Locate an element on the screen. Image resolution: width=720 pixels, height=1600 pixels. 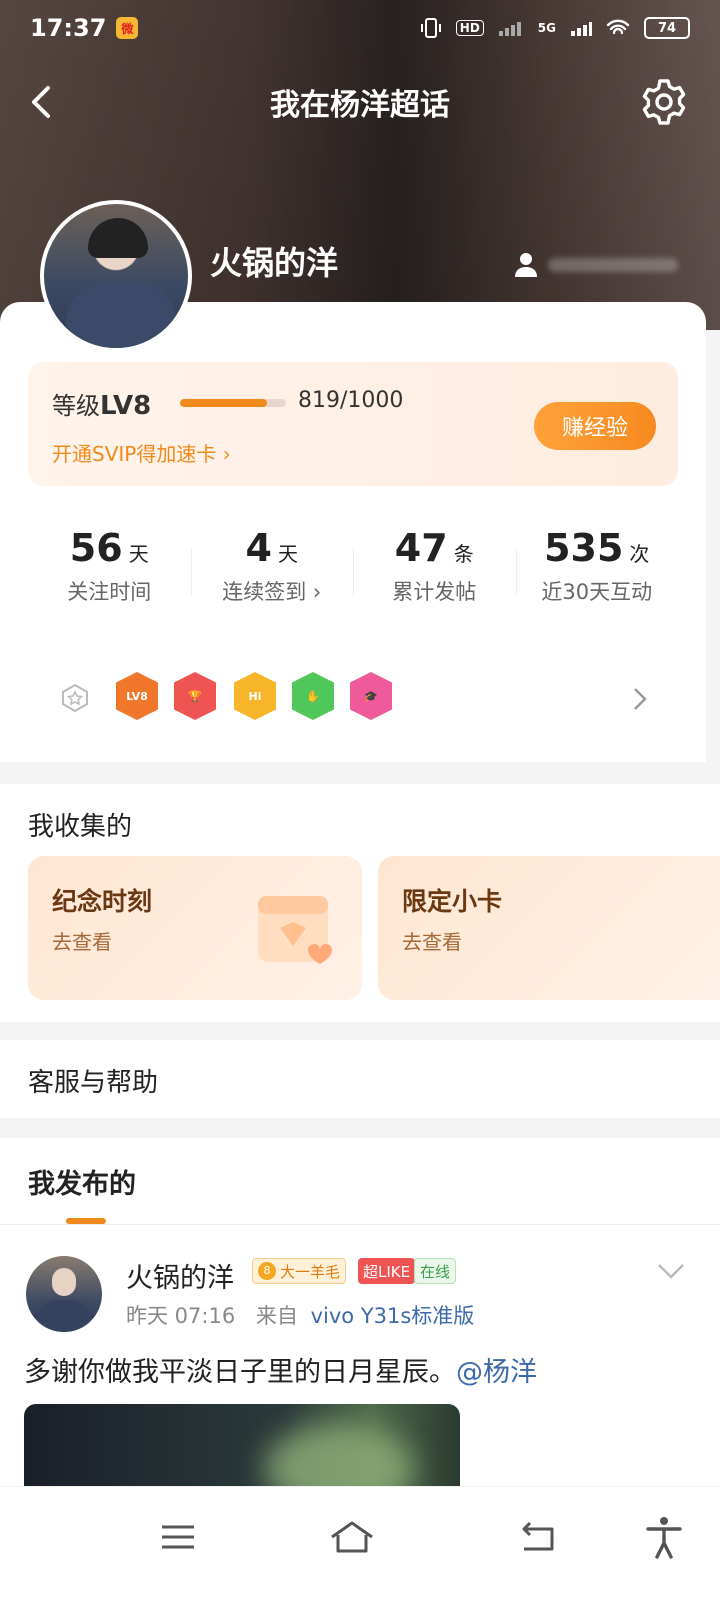
stat-label: 近30天互动 is located at coordinates (597, 592).